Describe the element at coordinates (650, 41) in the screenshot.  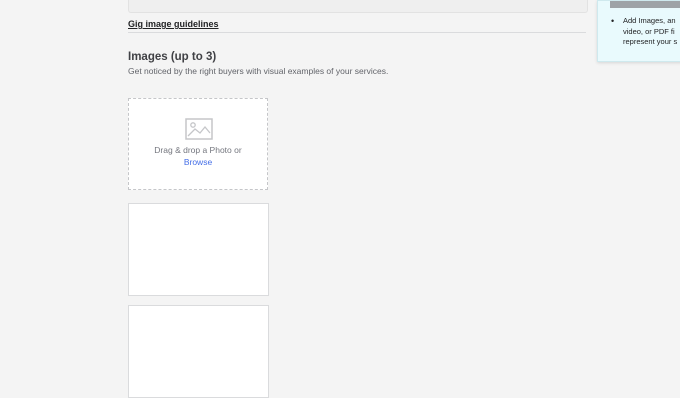
I see `tip-line: represent your s` at that location.